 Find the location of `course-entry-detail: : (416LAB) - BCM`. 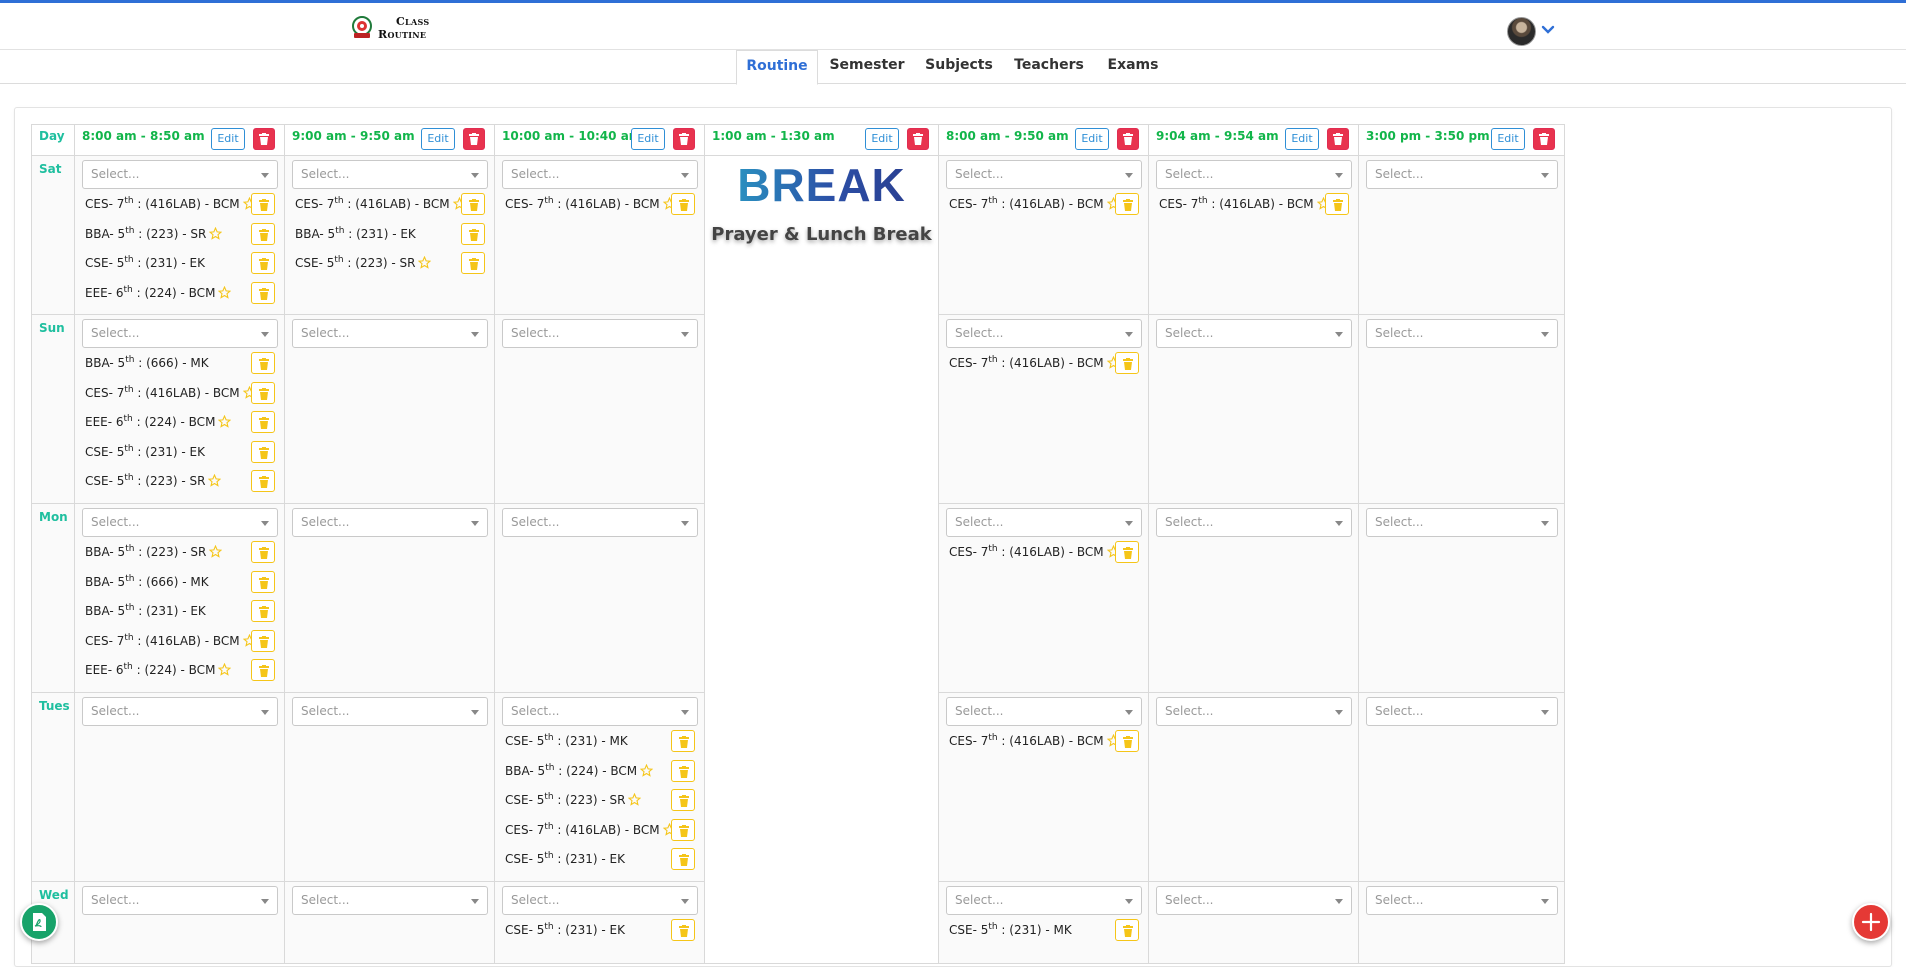

course-entry-detail: : (416LAB) - BCM is located at coordinates (186, 640).